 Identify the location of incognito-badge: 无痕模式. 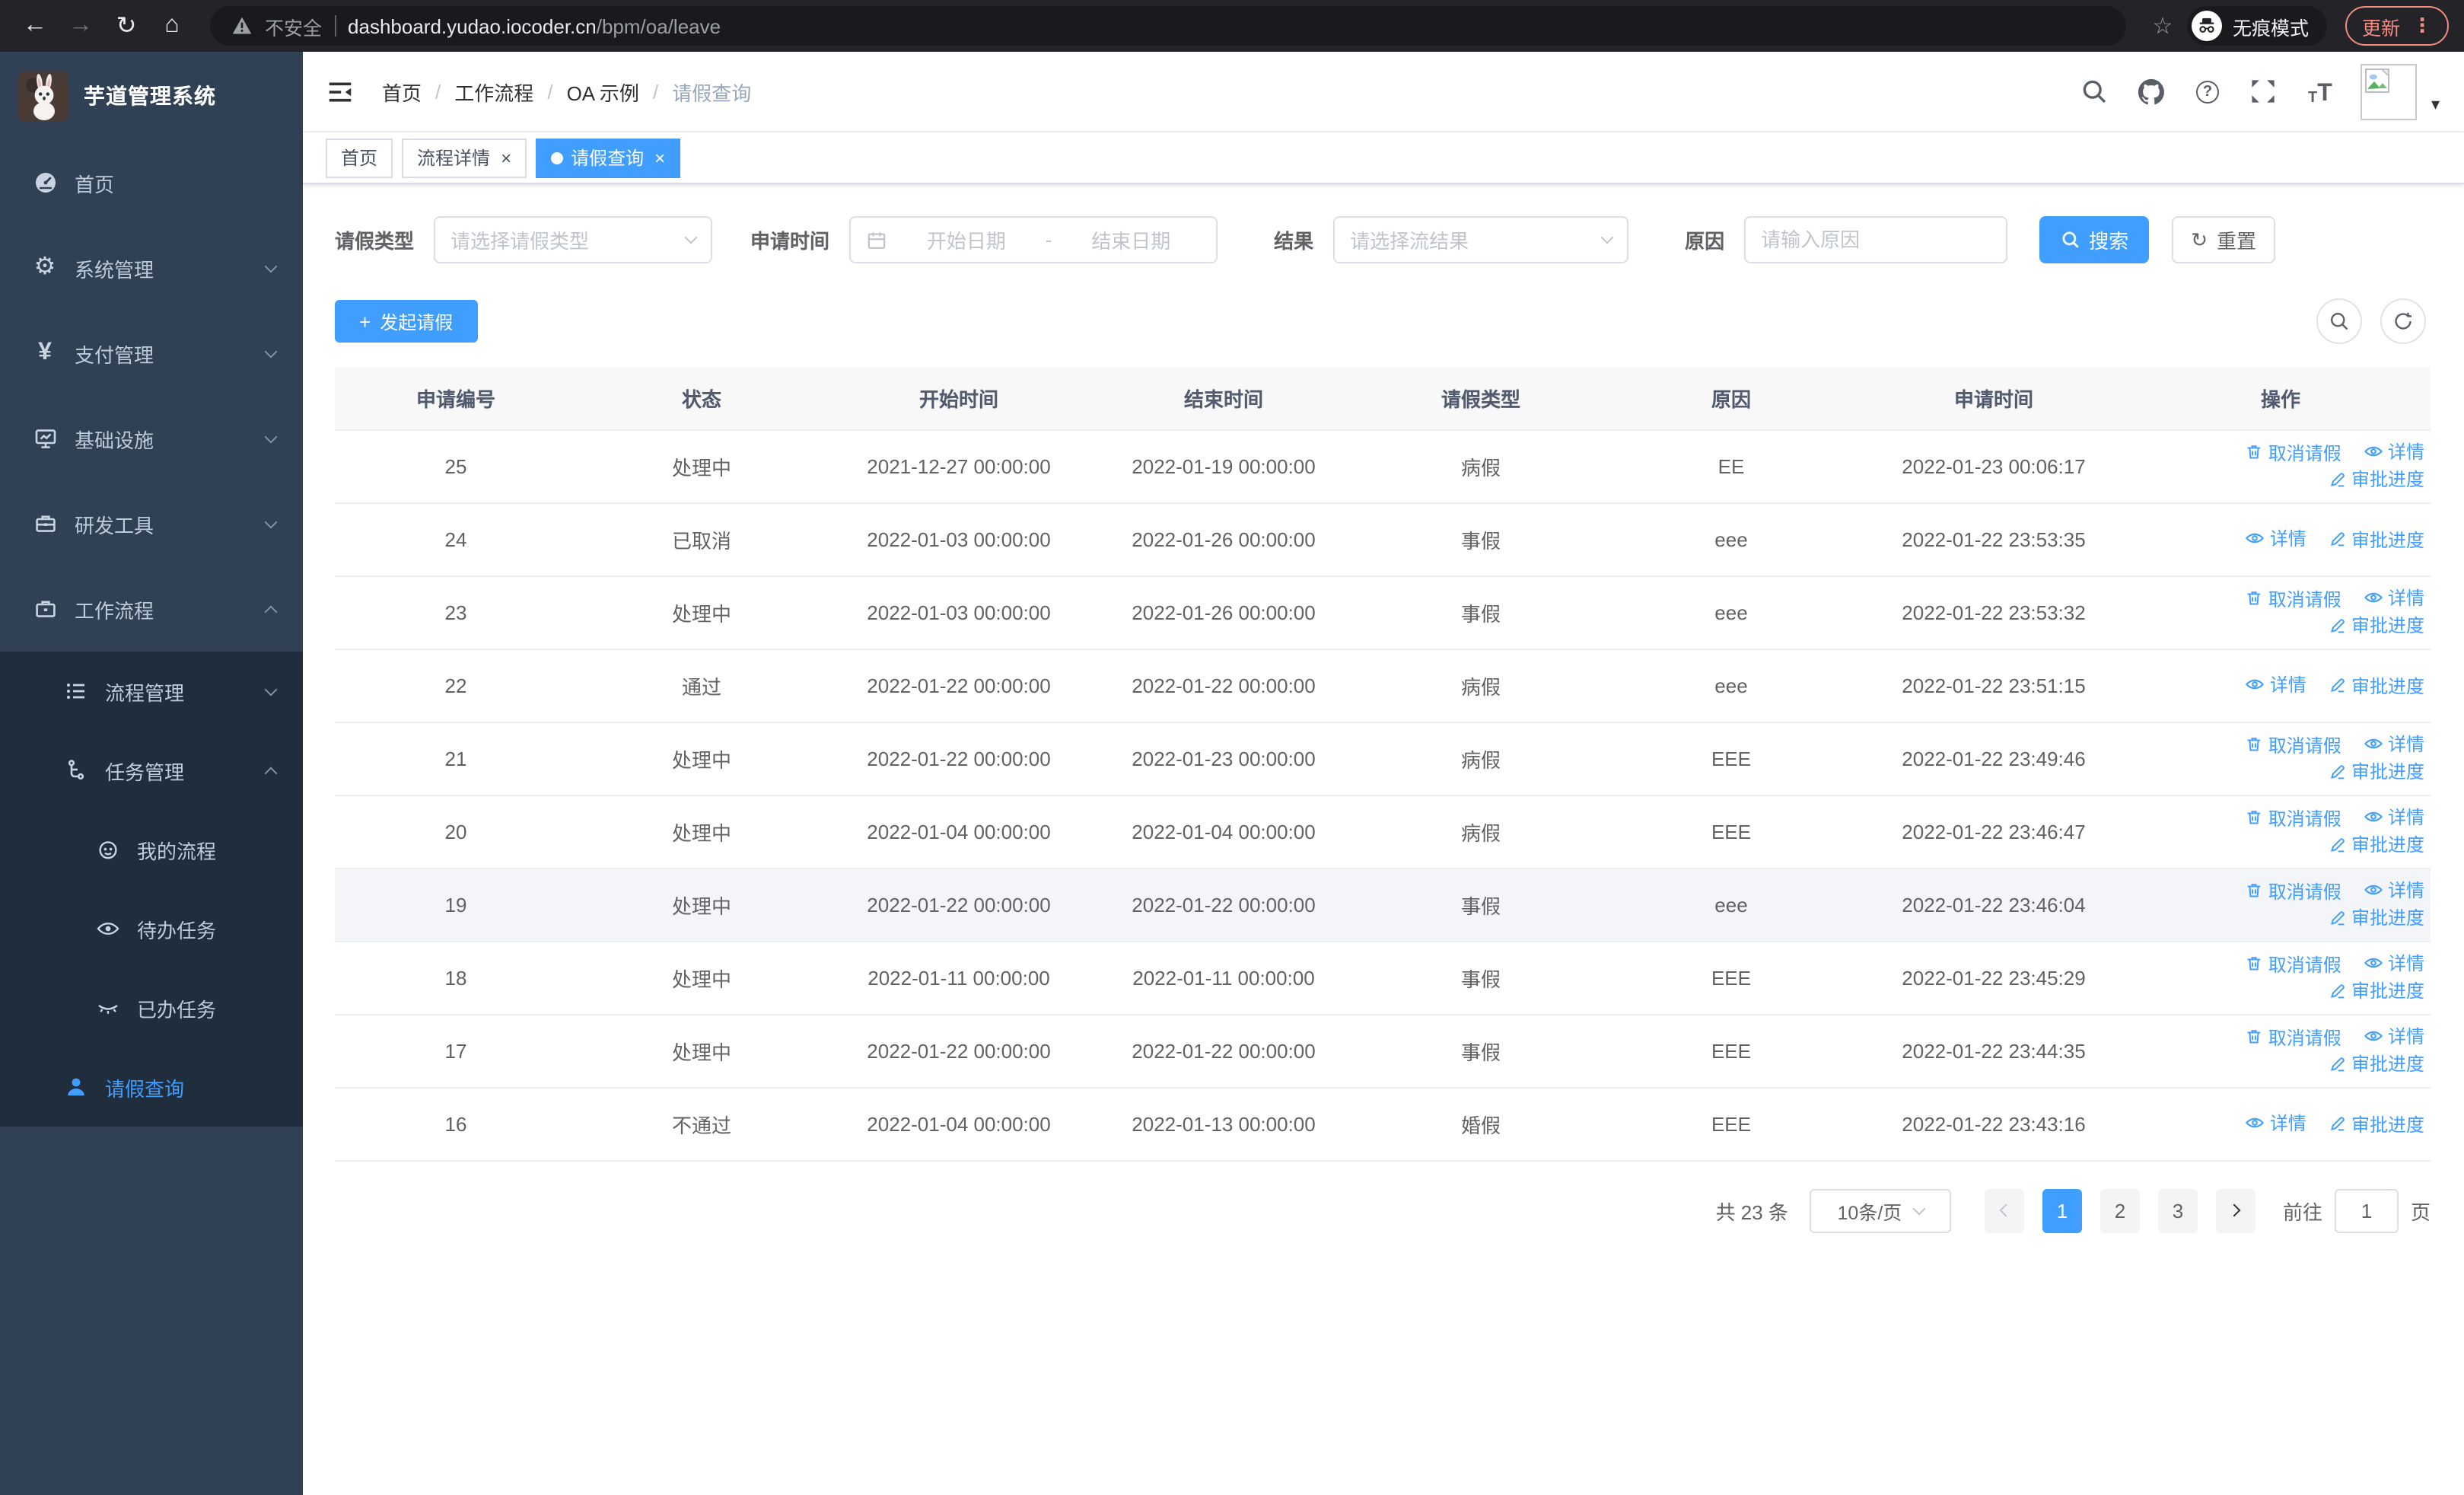
(2256, 26).